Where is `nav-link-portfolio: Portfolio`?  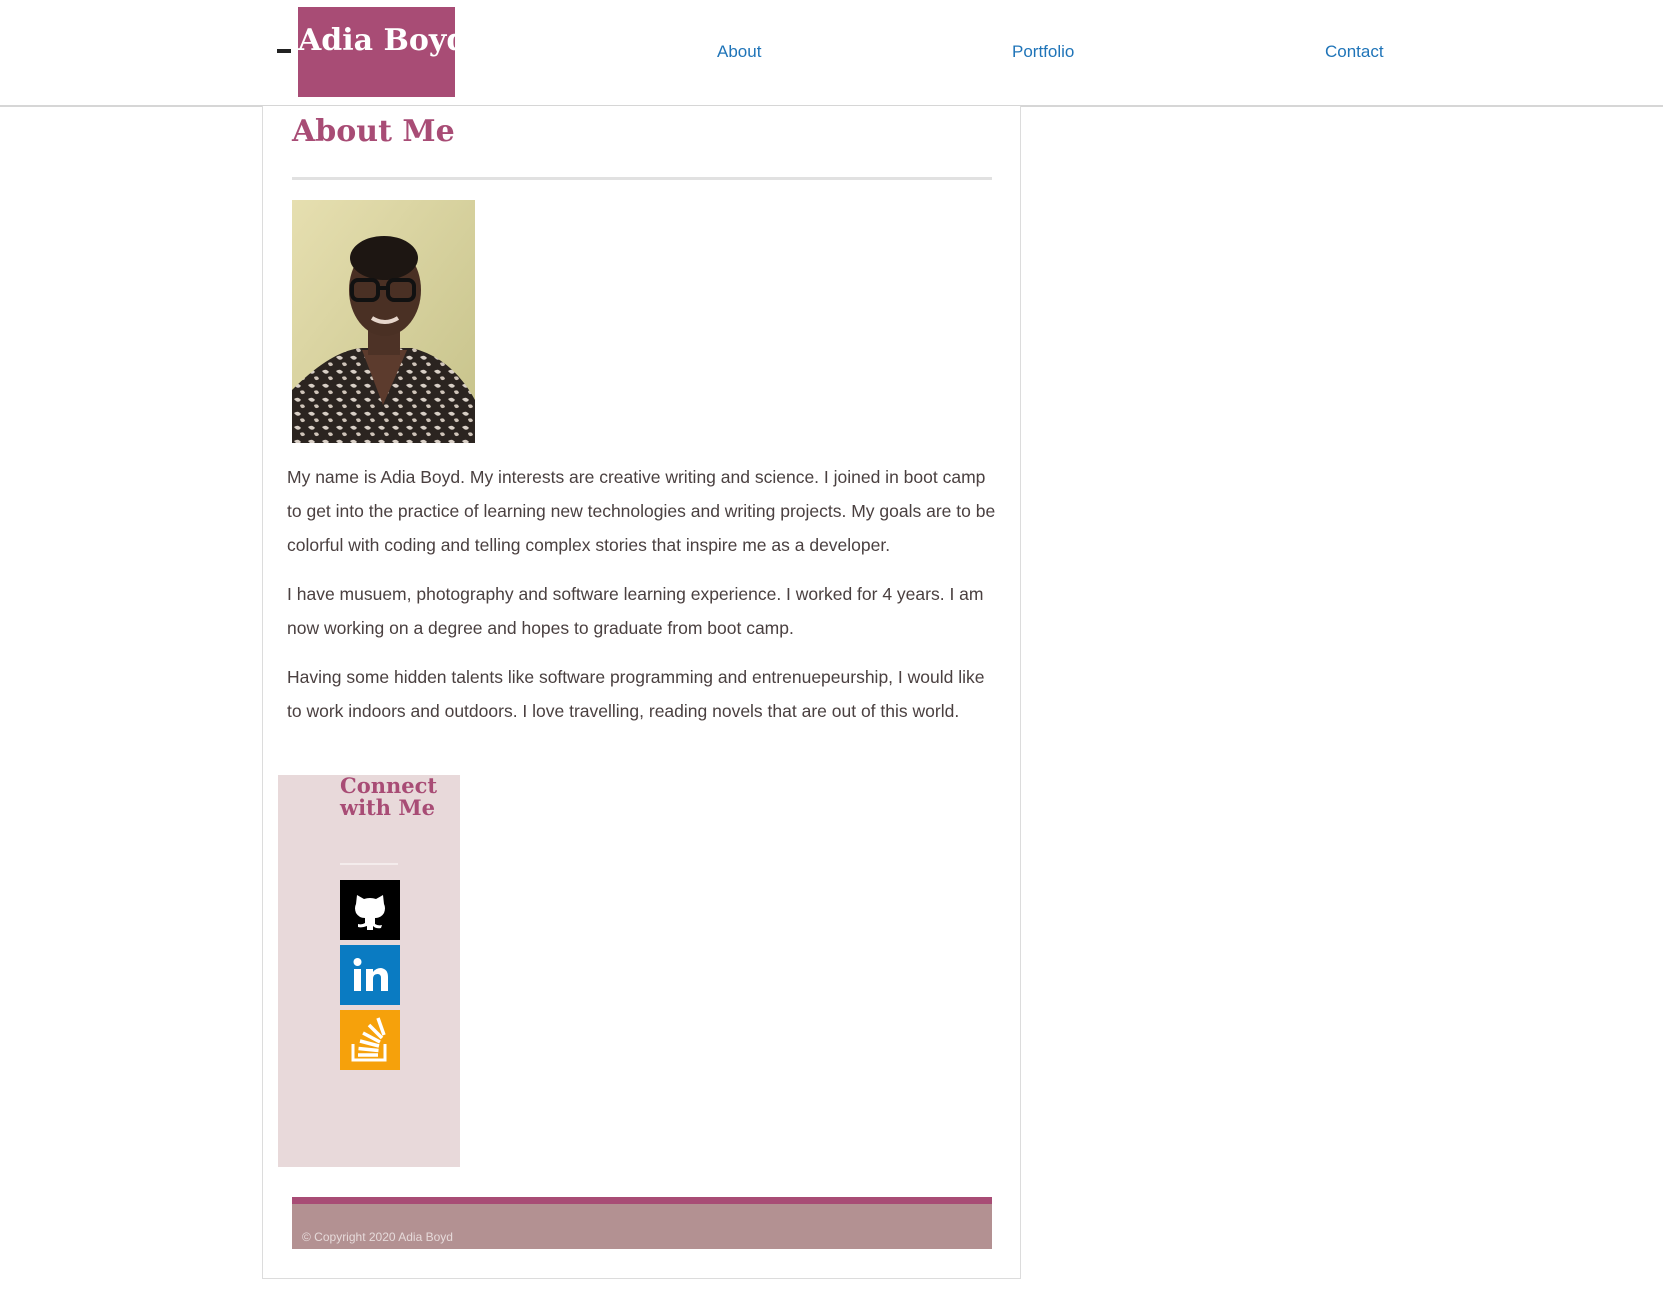
nav-link-portfolio: Portfolio is located at coordinates (1043, 52).